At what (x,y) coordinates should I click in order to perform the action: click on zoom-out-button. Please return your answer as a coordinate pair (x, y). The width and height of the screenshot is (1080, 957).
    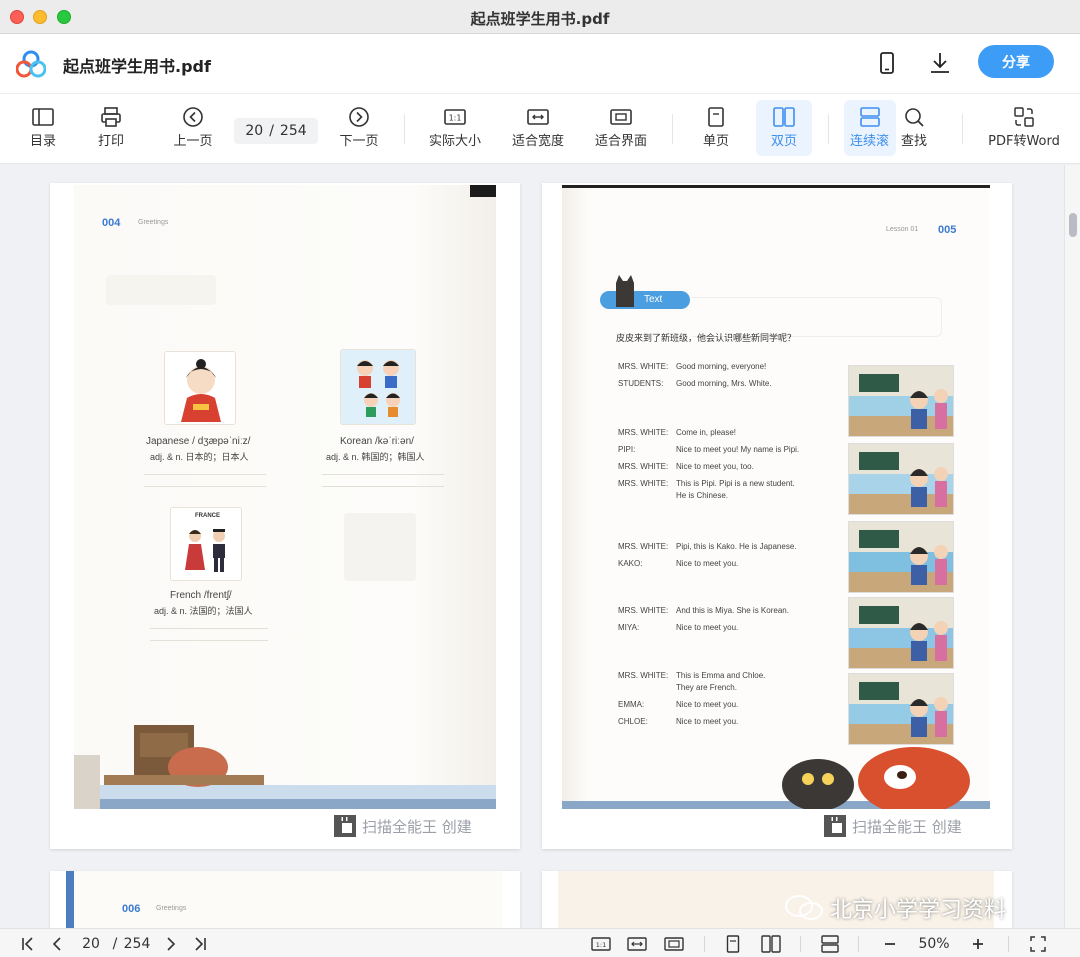
    Looking at the image, I should click on (890, 944).